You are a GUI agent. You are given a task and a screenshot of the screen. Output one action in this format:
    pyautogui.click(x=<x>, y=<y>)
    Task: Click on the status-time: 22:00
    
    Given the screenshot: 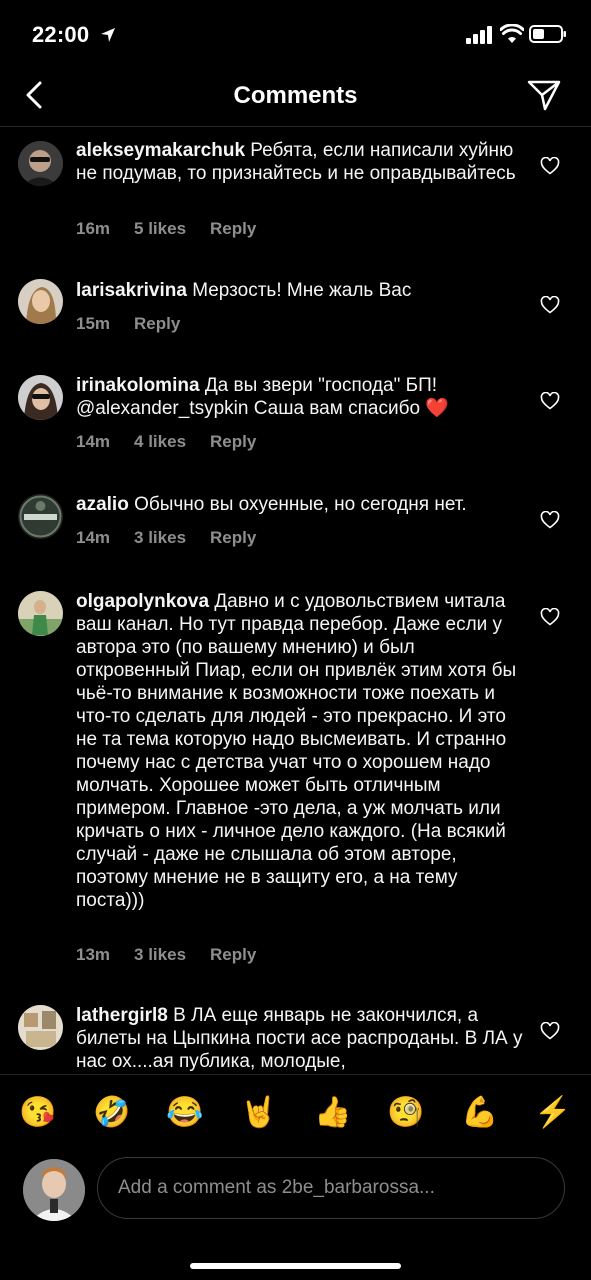 What is the action you would take?
    pyautogui.click(x=61, y=34)
    